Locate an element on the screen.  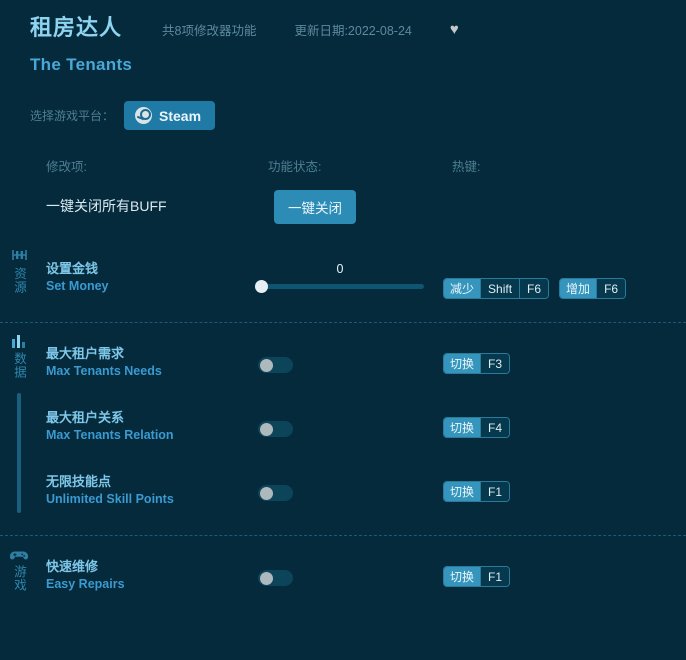
disable-all-buffs-row: 一键关闭所有BUFF 一键关闭 is located at coordinates (343, 212).